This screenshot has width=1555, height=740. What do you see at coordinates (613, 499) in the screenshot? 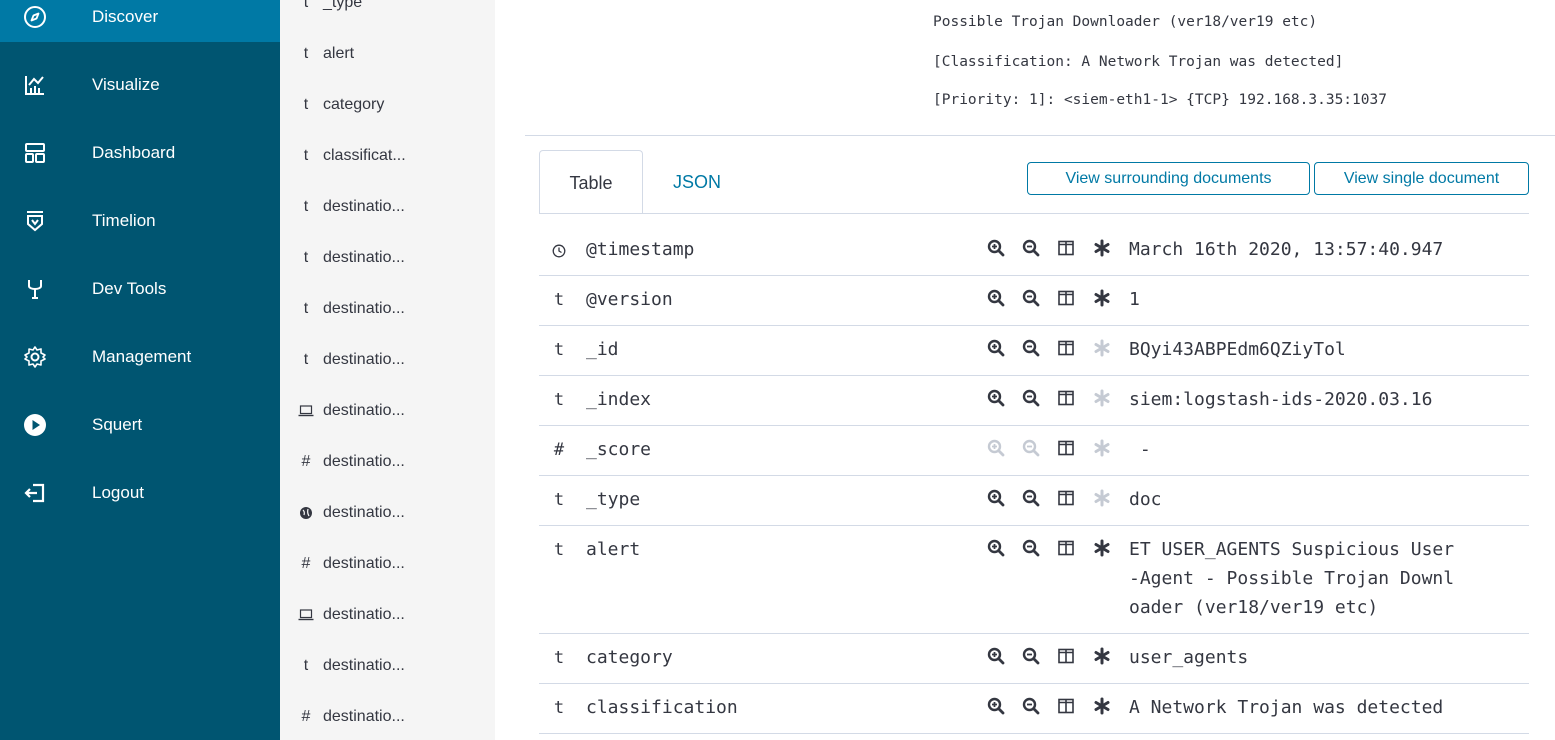
I see `field-name: _type` at bounding box center [613, 499].